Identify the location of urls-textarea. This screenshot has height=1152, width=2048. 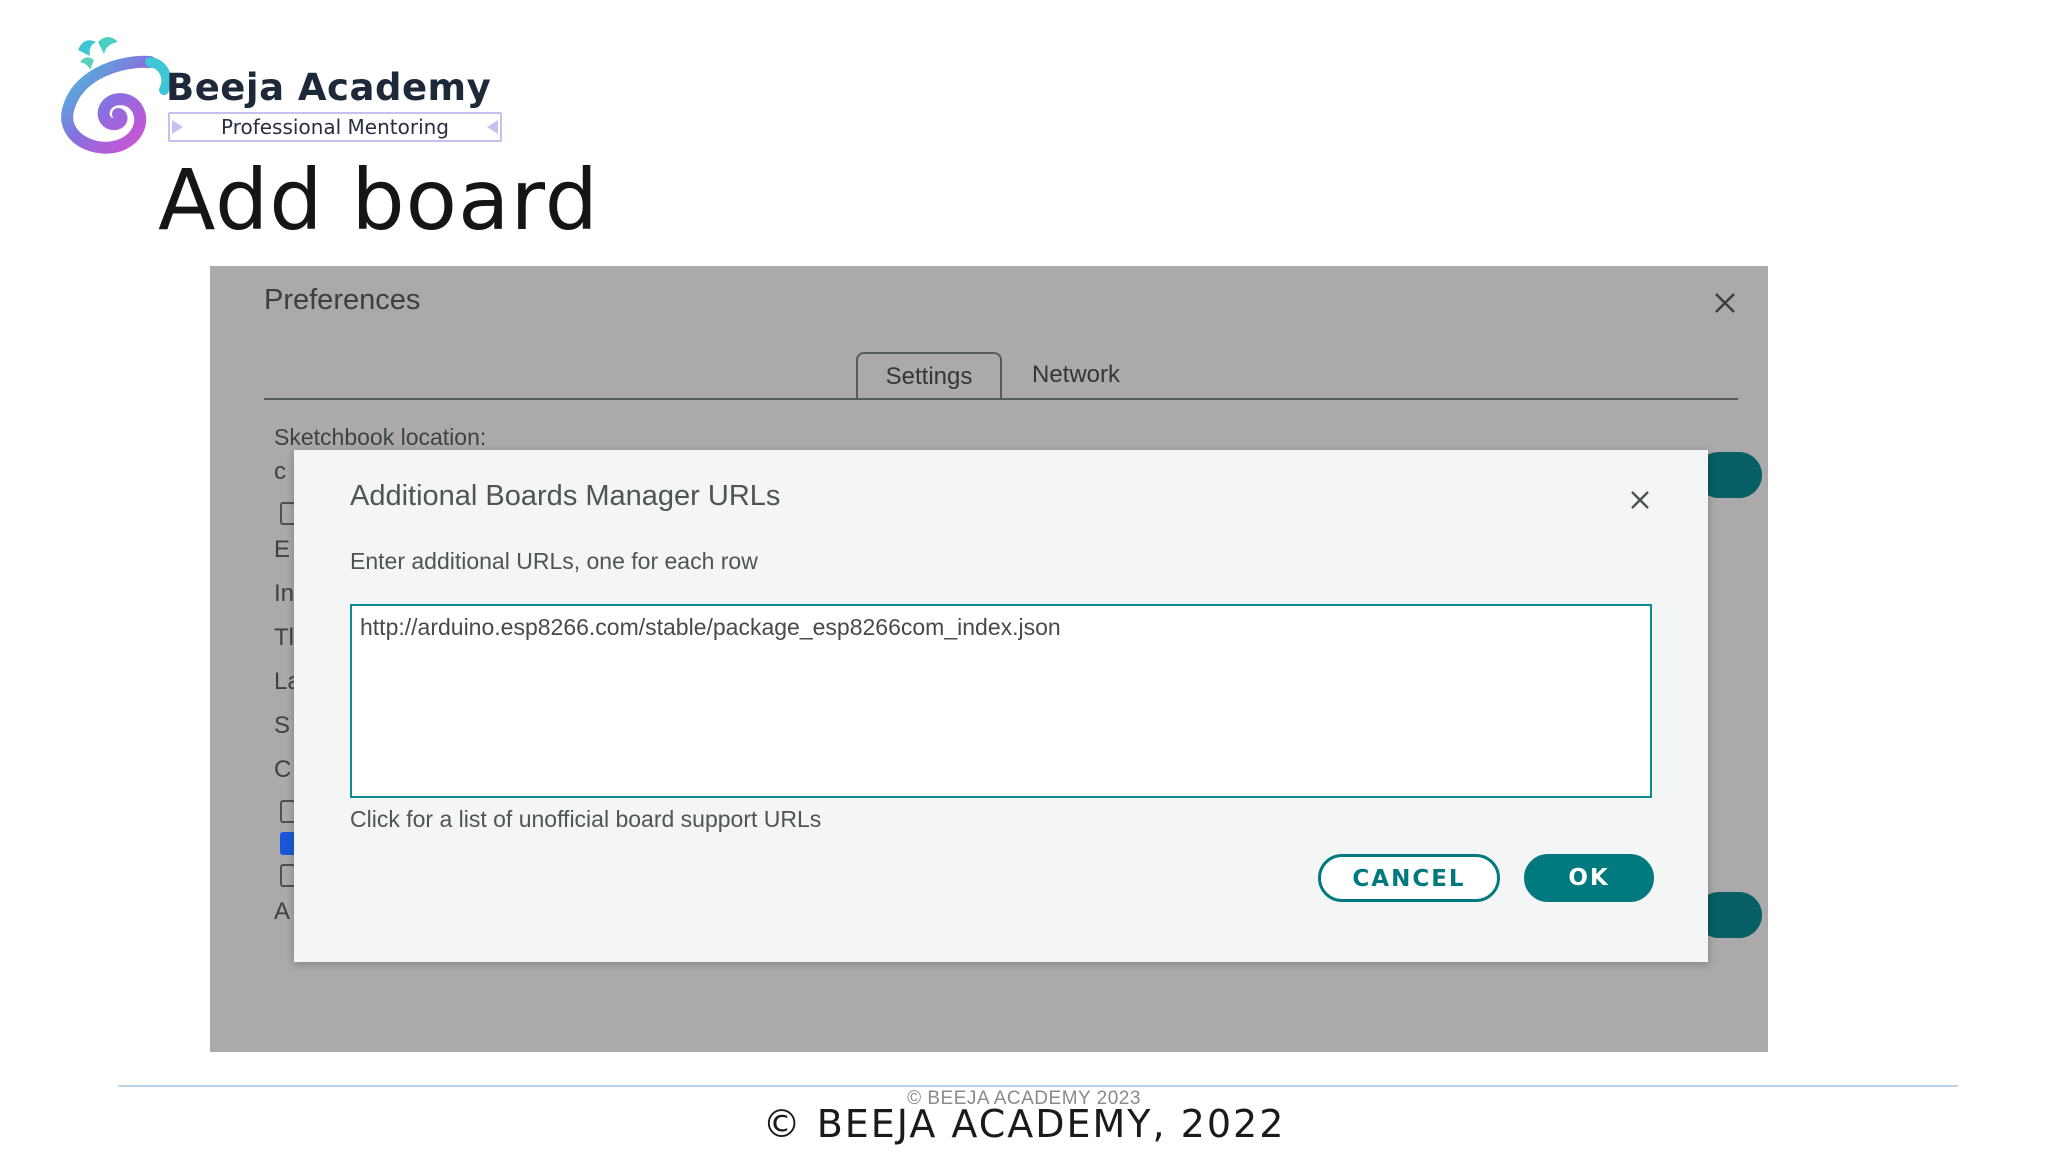
(1001, 701).